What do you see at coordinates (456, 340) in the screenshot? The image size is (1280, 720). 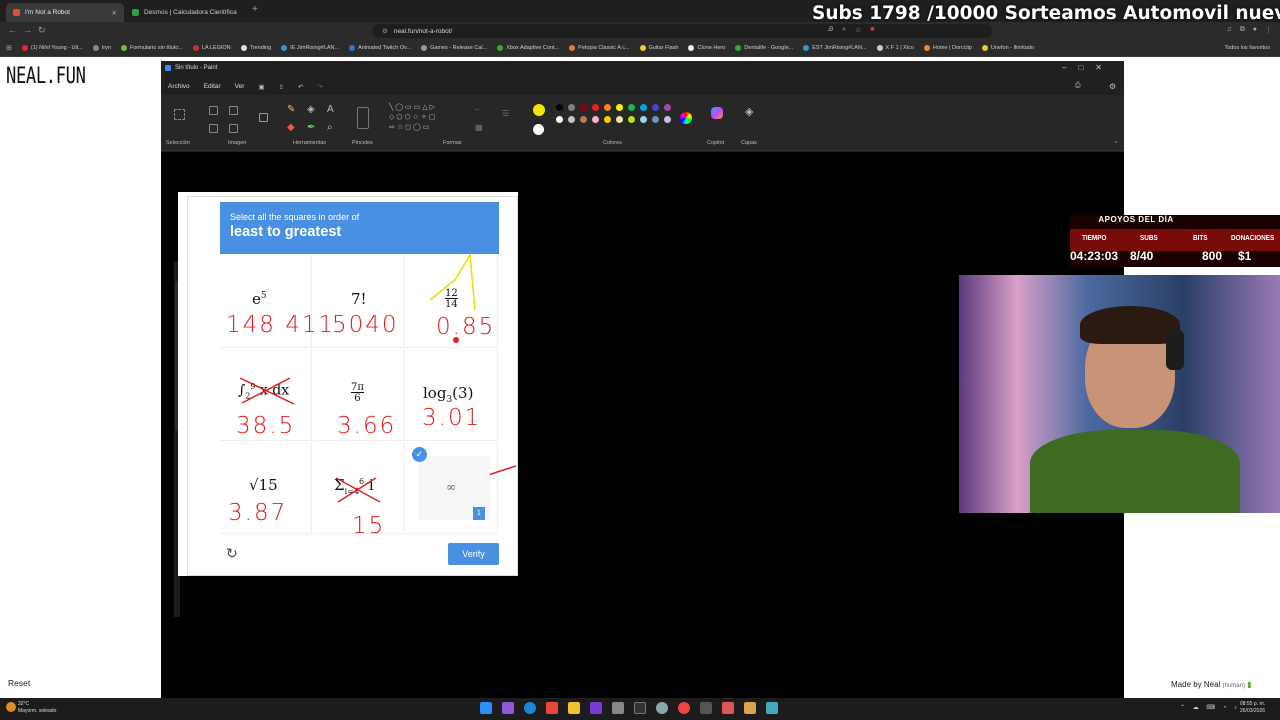 I see `red-dot` at bounding box center [456, 340].